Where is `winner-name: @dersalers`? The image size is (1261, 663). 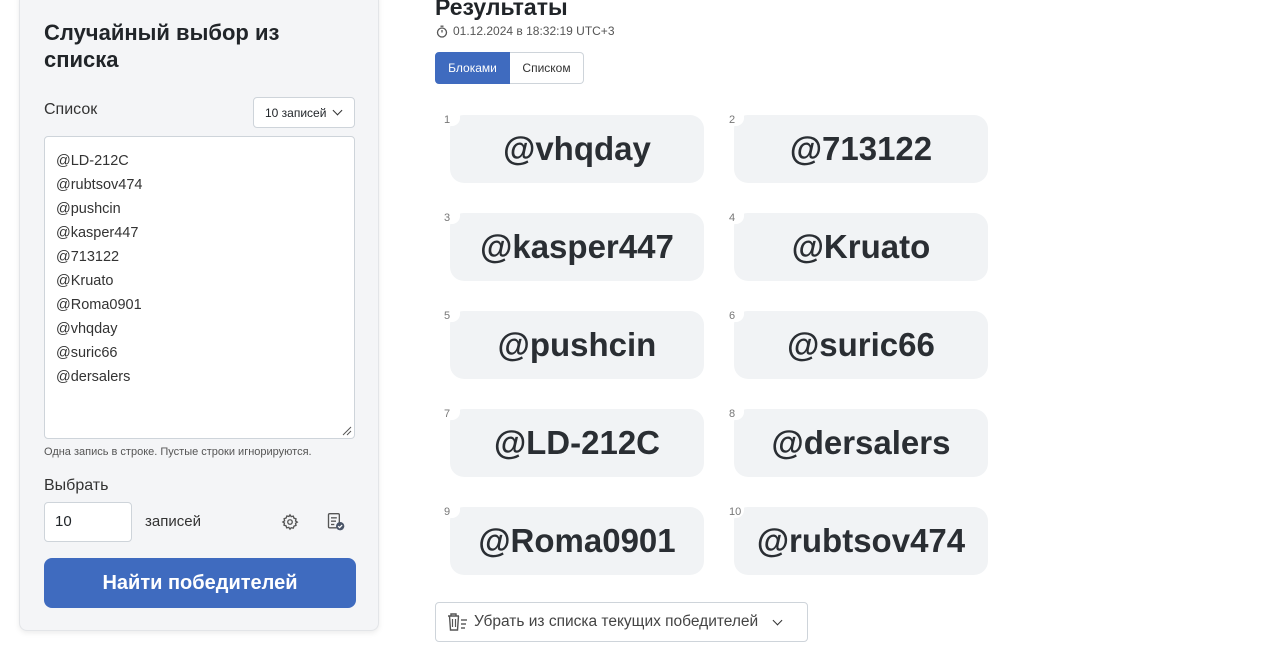 winner-name: @dersalers is located at coordinates (861, 442).